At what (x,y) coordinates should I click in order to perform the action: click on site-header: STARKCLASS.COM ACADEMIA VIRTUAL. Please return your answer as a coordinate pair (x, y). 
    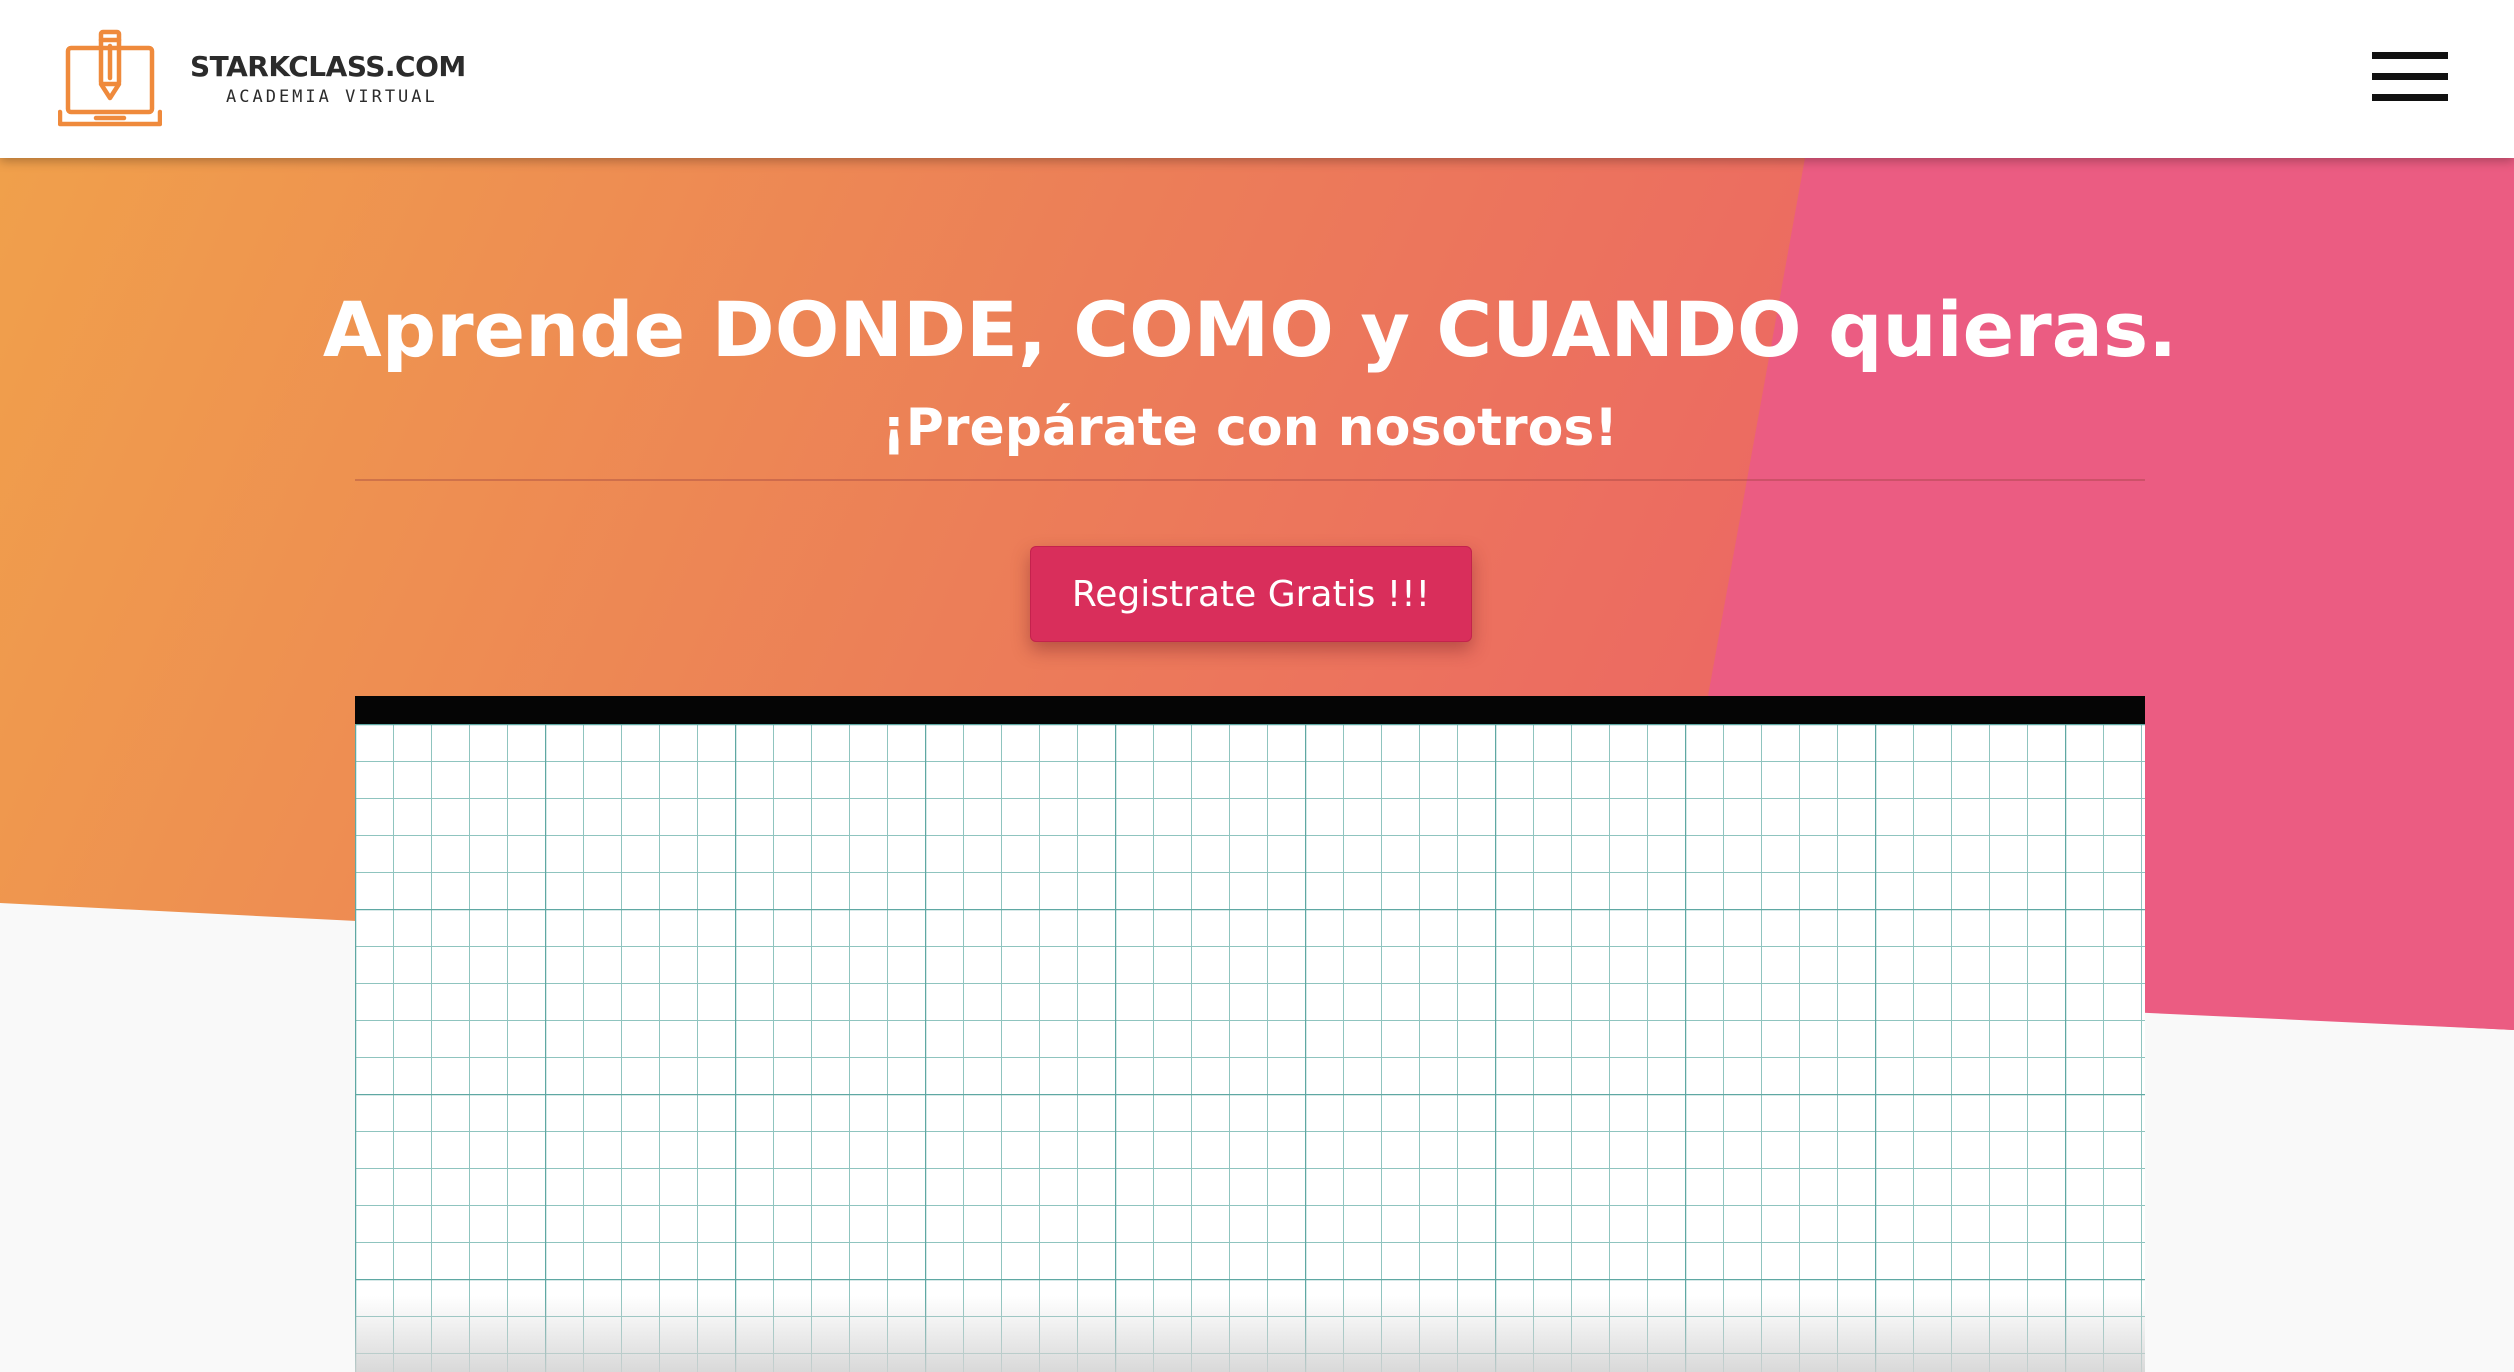
    Looking at the image, I should click on (1257, 79).